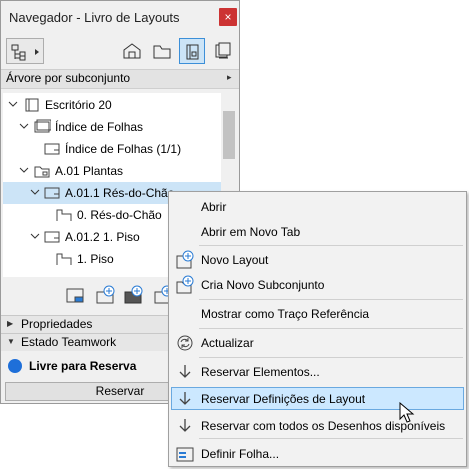  What do you see at coordinates (317, 231) in the screenshot?
I see `menu-item-open-new-tab: Abrir em Novo Tab` at bounding box center [317, 231].